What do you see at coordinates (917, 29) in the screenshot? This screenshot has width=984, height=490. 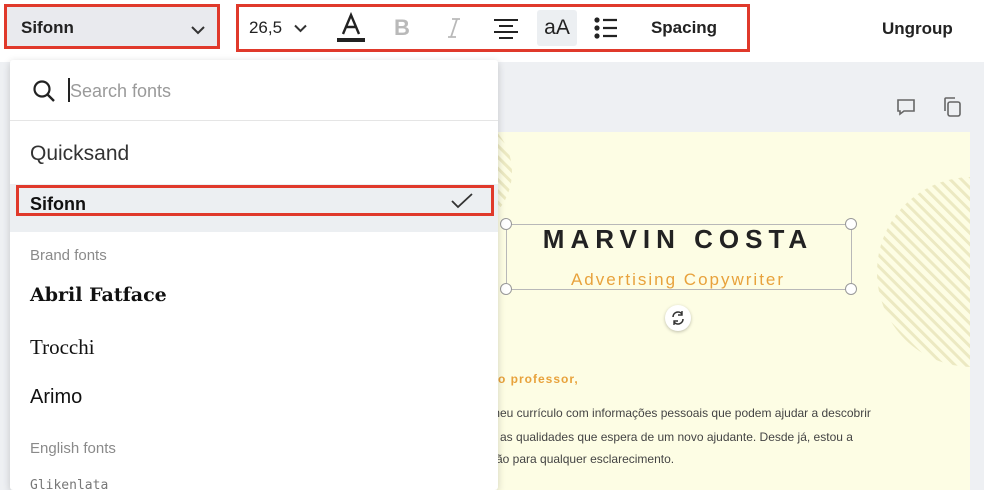 I see `ungroup-button: Ungroup` at bounding box center [917, 29].